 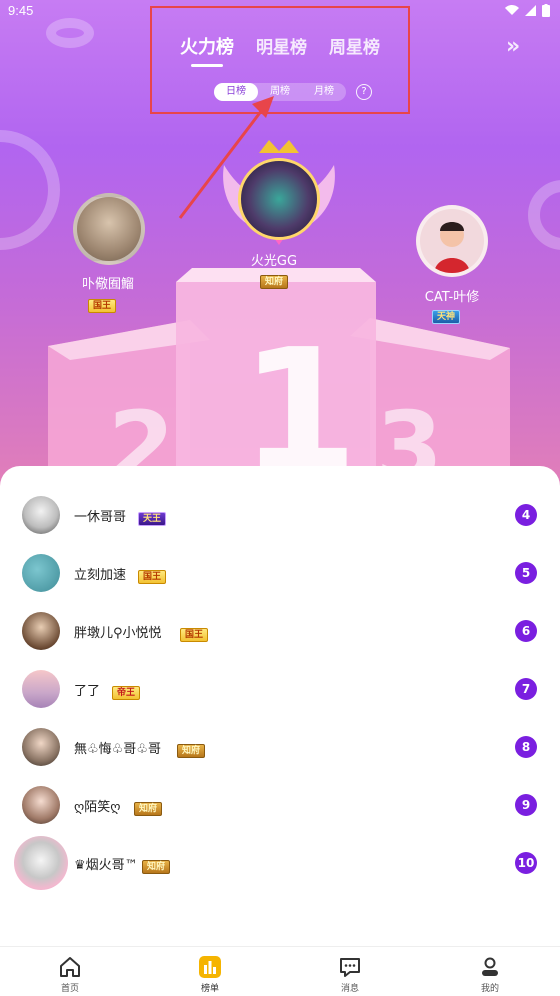 I want to click on signal-icon, so click(x=530, y=10).